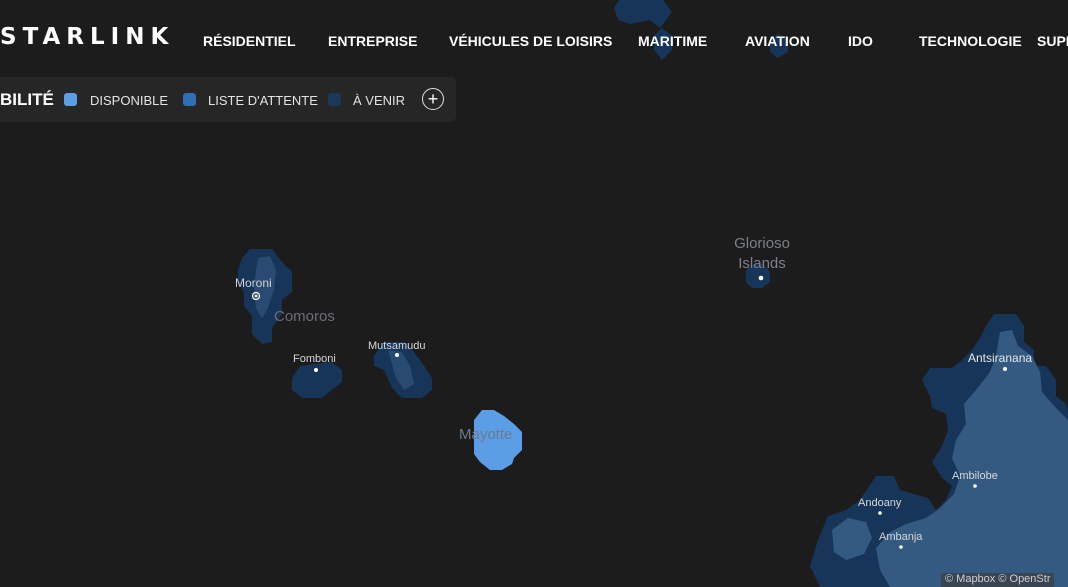 This screenshot has width=1068, height=587. What do you see at coordinates (672, 41) in the screenshot?
I see `nav-maritime: MARITIME` at bounding box center [672, 41].